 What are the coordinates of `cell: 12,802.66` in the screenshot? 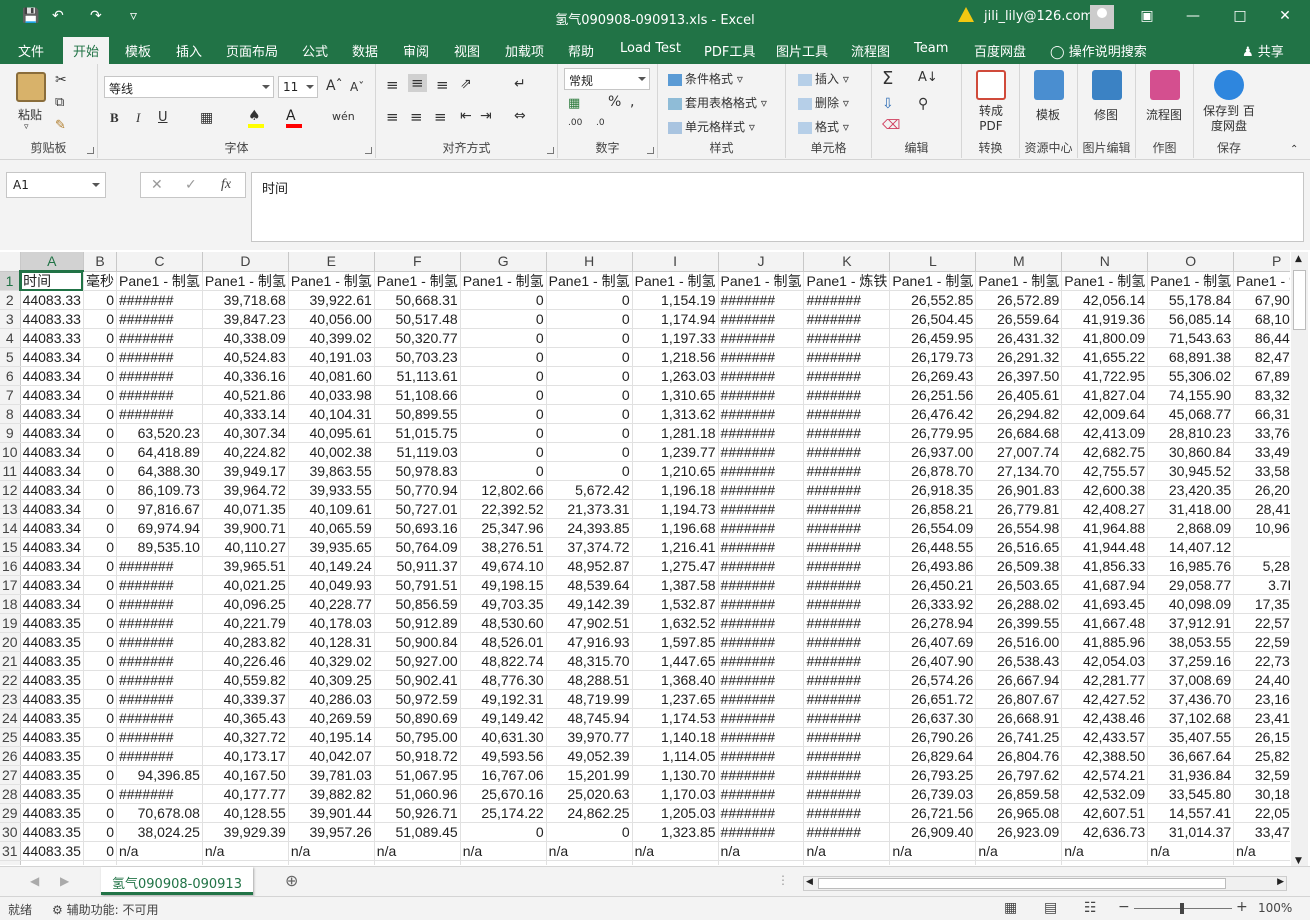 It's located at (503, 490).